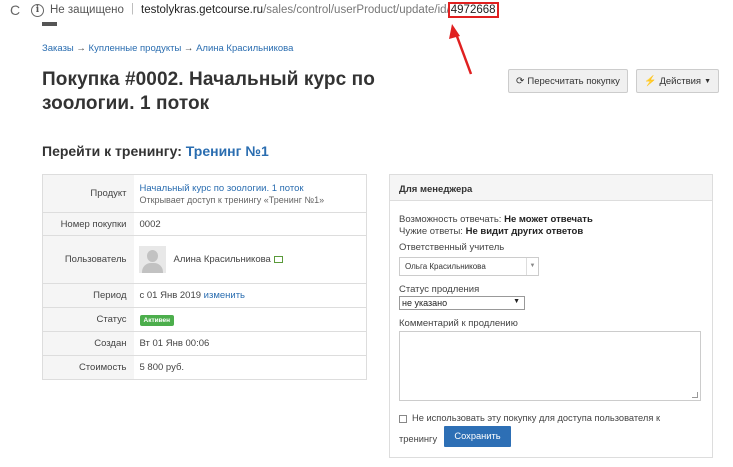 The height and width of the screenshot is (467, 733). Describe the element at coordinates (551, 188) in the screenshot. I see `manager-panel-title: Для менеджера` at that location.